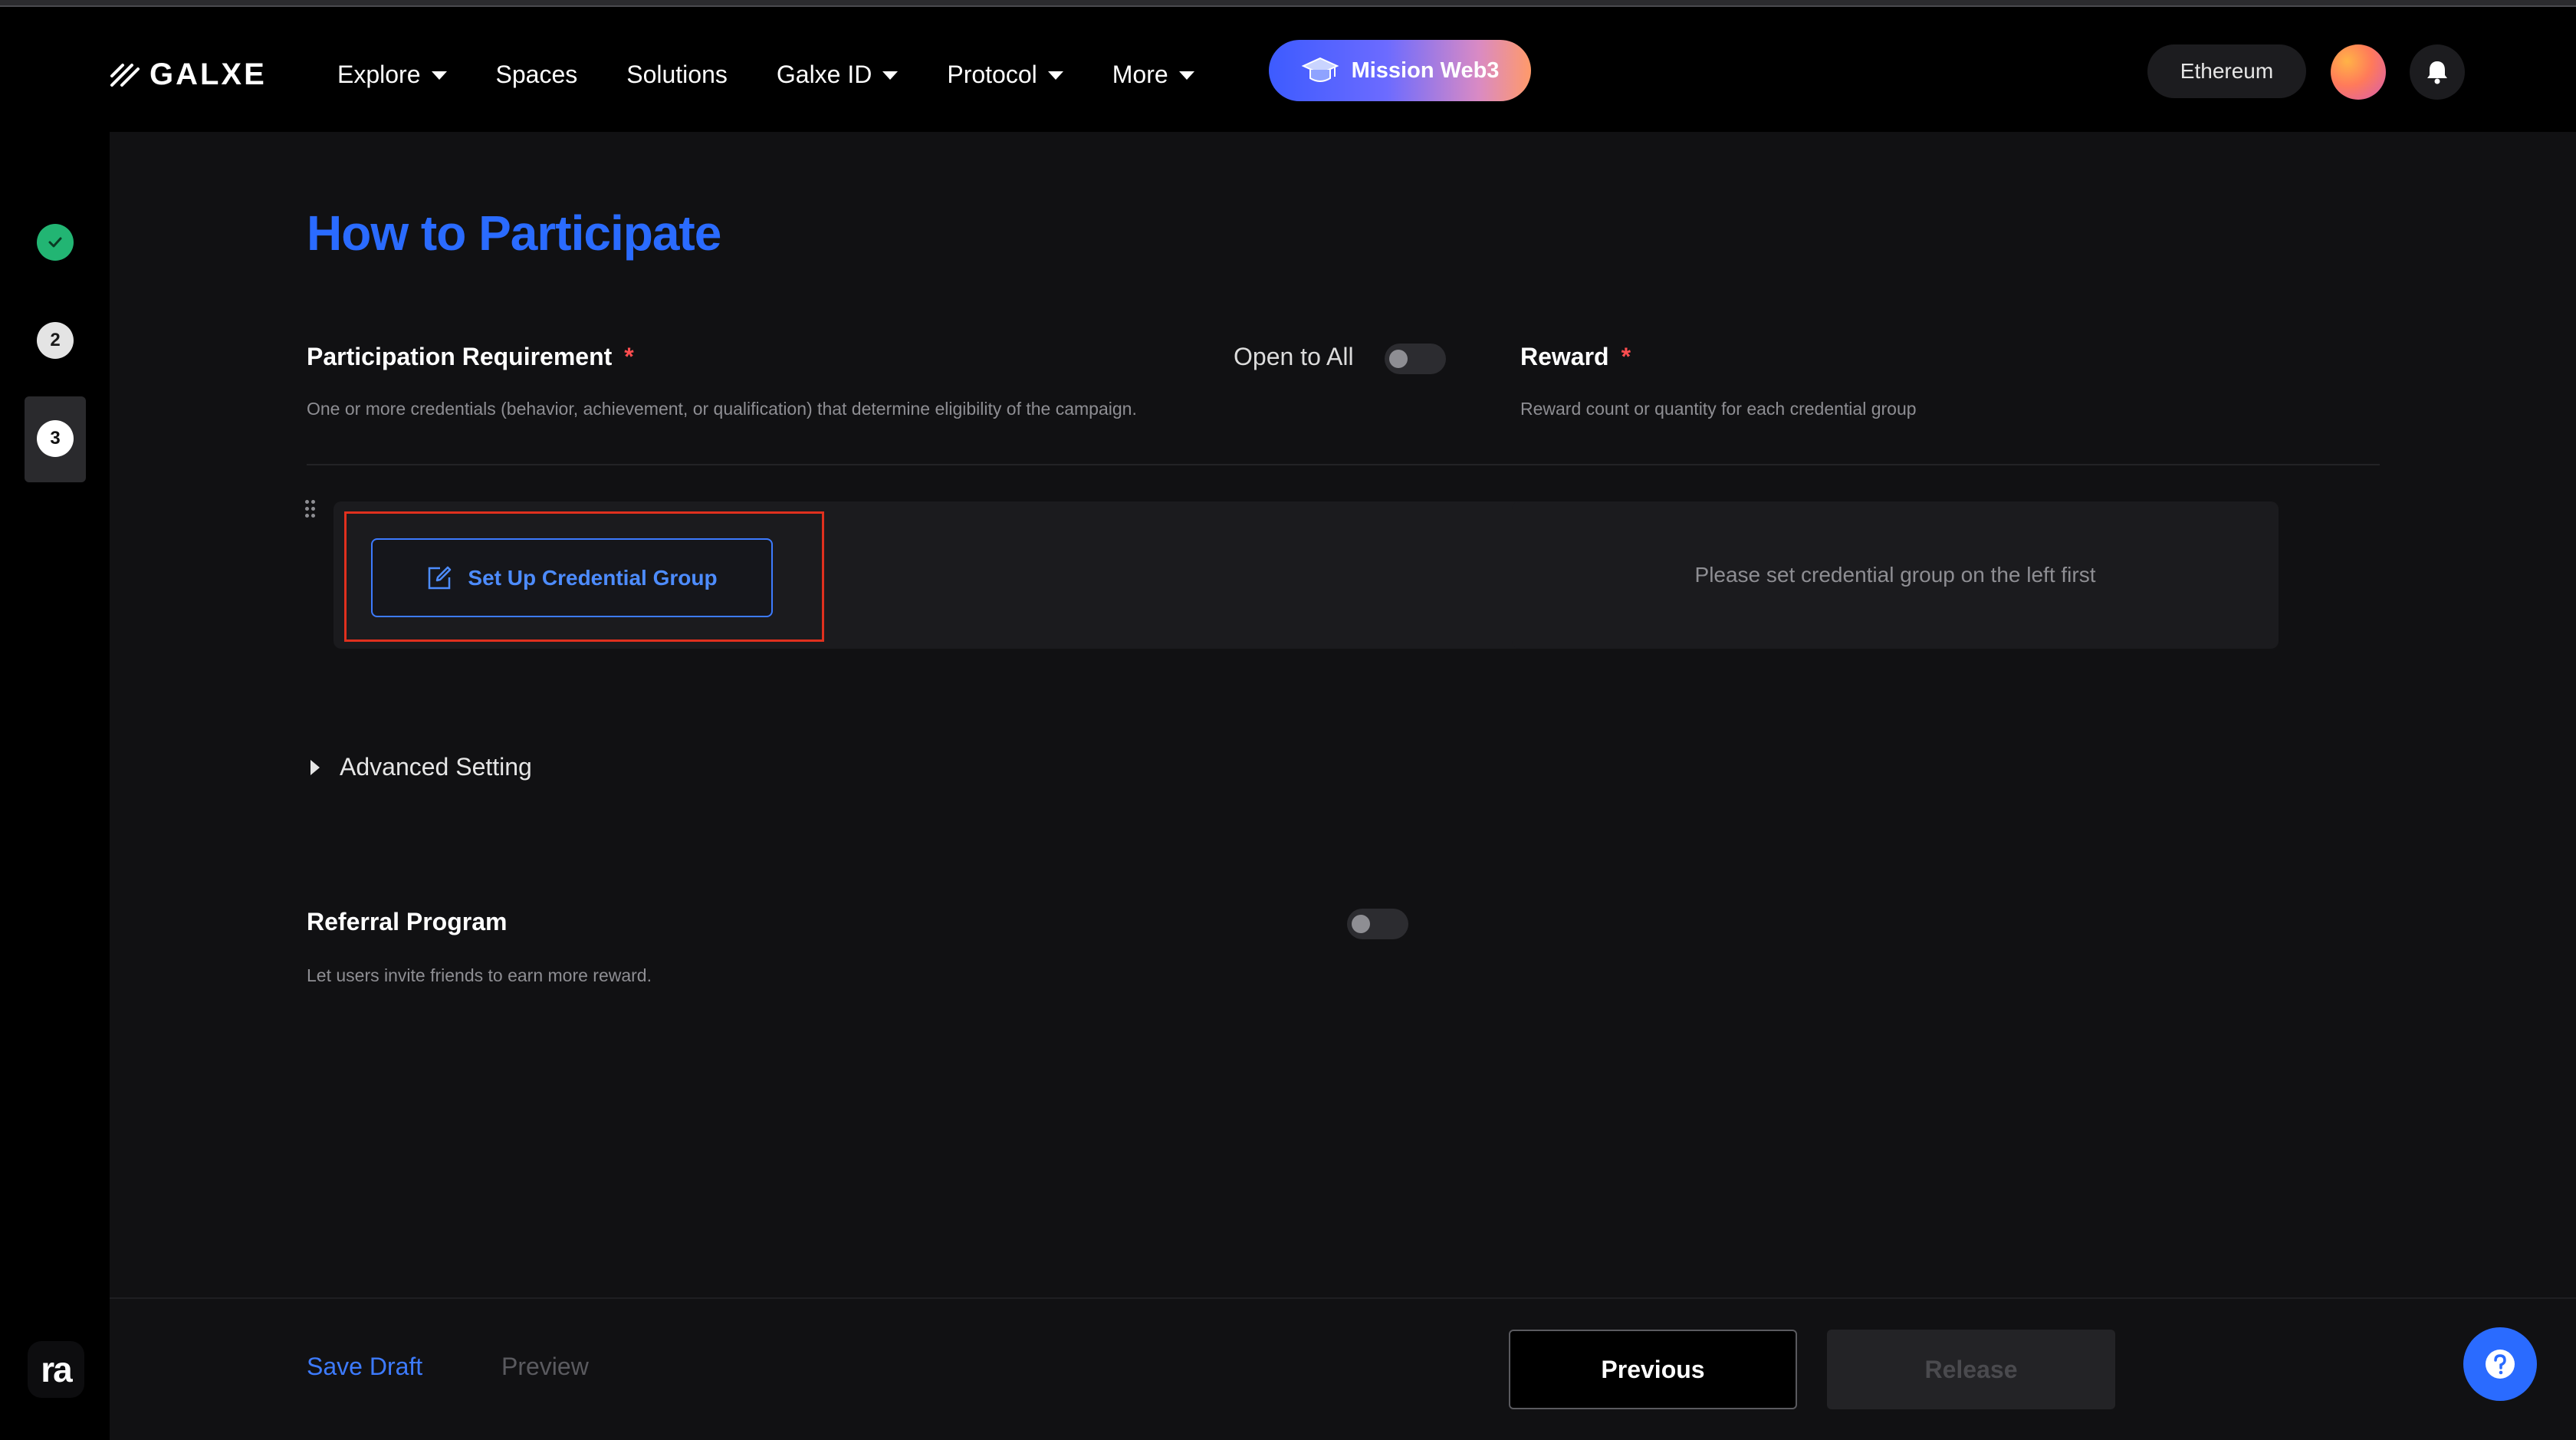 This screenshot has width=2576, height=1440. What do you see at coordinates (1425, 70) in the screenshot?
I see `mission-web3-label: Mission Web3` at bounding box center [1425, 70].